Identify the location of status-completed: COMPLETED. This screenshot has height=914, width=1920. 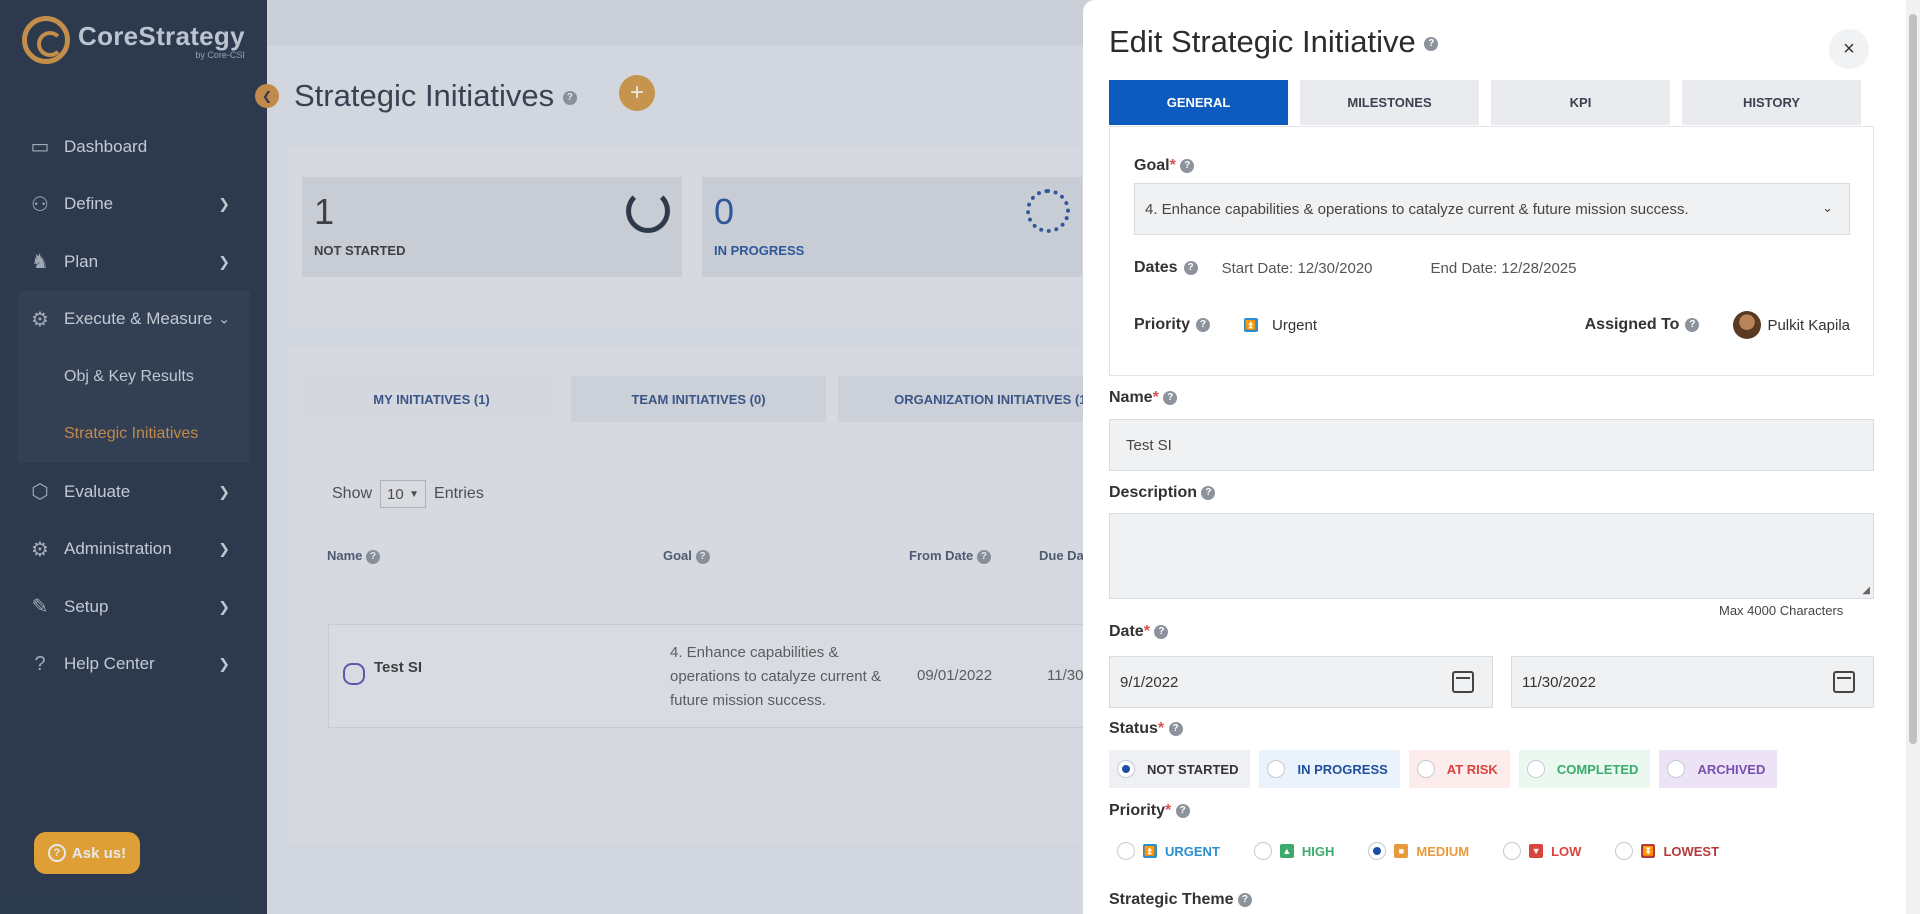
(1584, 769).